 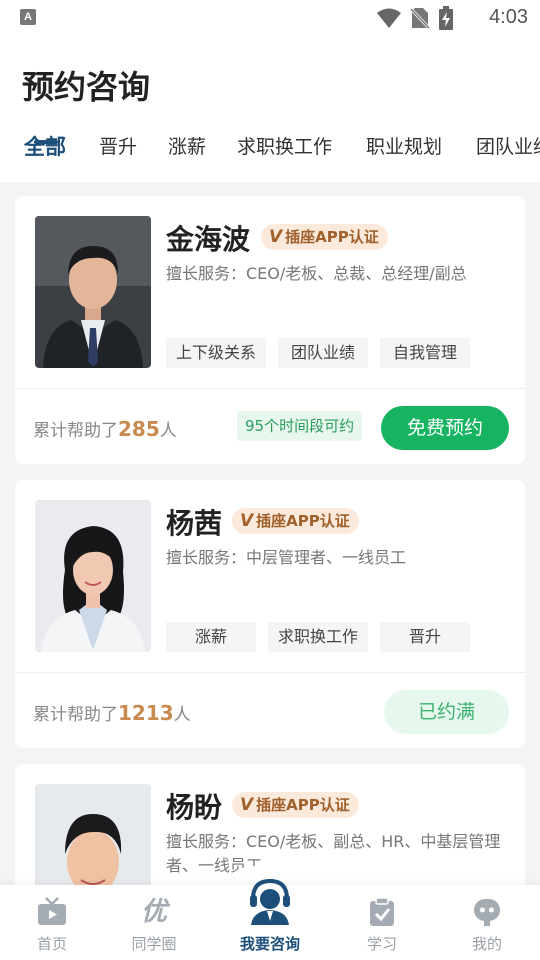 What do you see at coordinates (323, 353) in the screenshot?
I see `skill-tag: 团队业绩` at bounding box center [323, 353].